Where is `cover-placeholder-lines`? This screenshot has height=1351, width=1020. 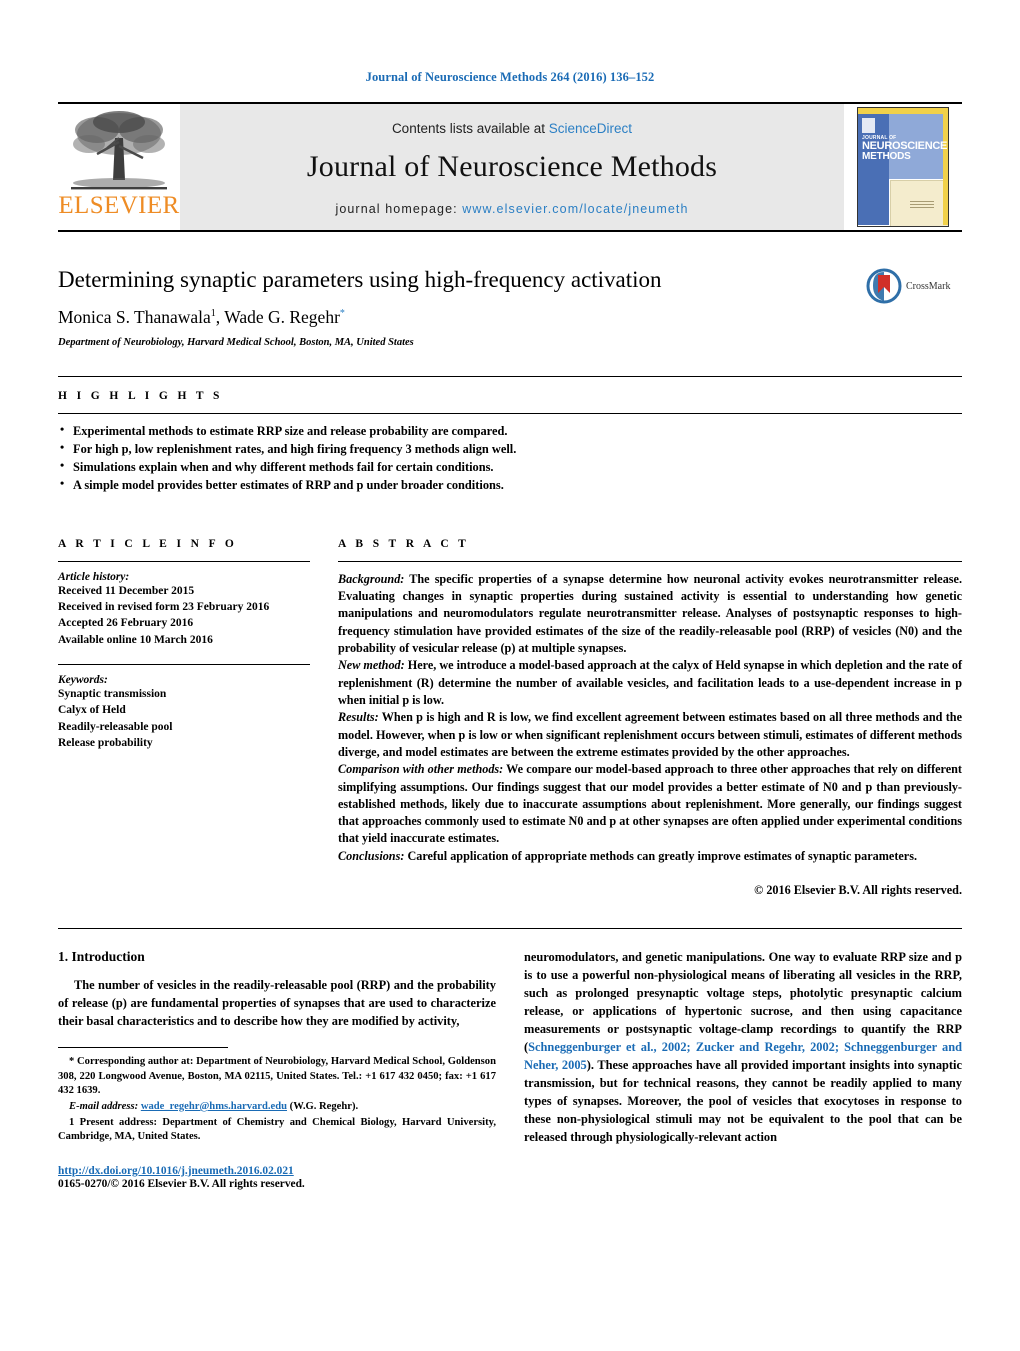 cover-placeholder-lines is located at coordinates (922, 205).